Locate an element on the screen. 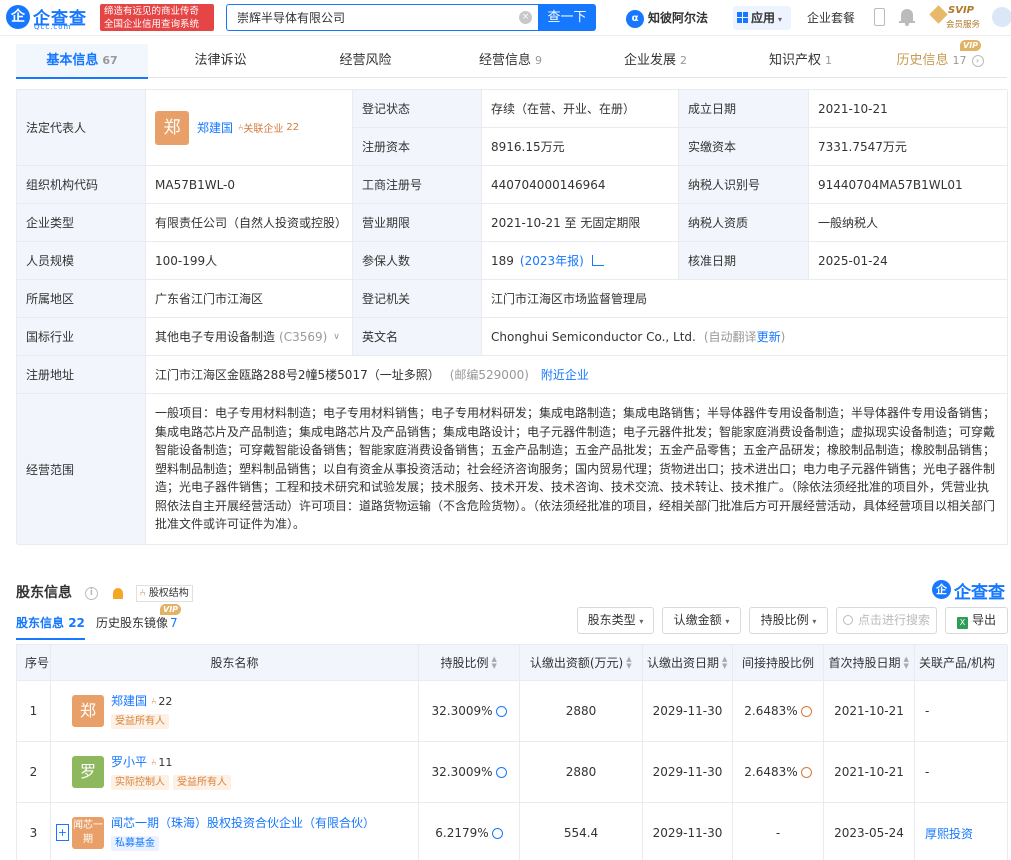 This screenshot has height=860, width=1011. tab-legal-litigation: 法律诉讼 is located at coordinates (220, 61).